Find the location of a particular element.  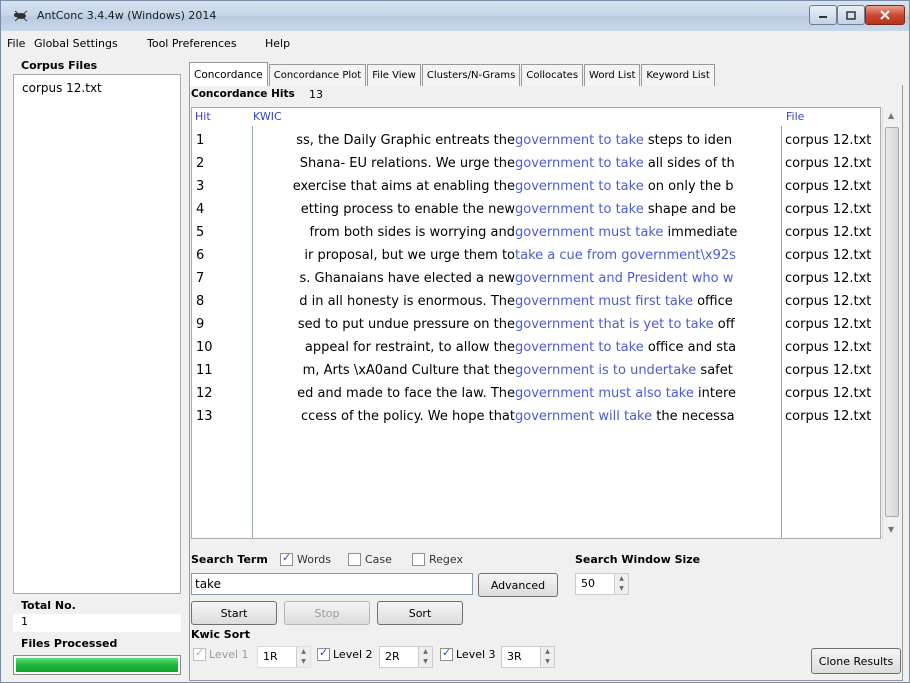

kwic-keyword: government must also take is located at coordinates (604, 393).